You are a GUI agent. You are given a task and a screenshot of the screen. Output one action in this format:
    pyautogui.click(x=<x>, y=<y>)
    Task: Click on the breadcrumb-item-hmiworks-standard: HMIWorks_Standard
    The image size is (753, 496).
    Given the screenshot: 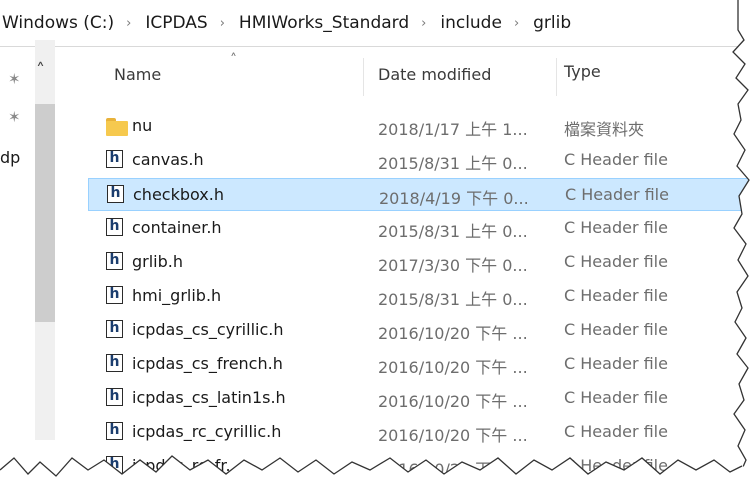 What is the action you would take?
    pyautogui.click(x=323, y=23)
    